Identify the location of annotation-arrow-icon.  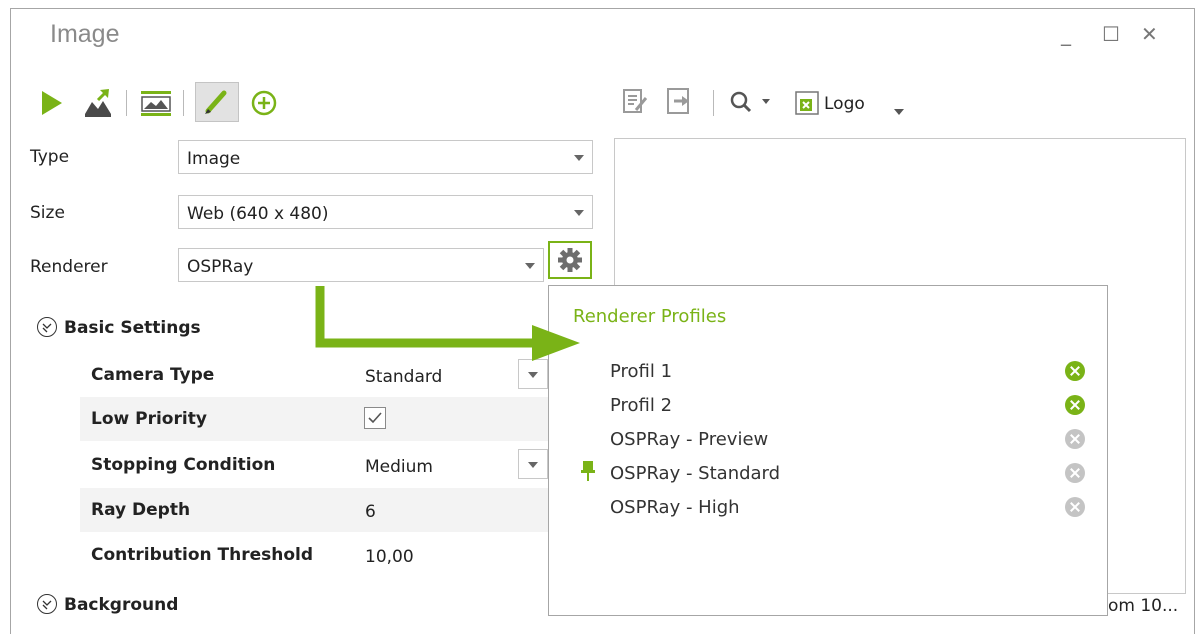
(447, 323).